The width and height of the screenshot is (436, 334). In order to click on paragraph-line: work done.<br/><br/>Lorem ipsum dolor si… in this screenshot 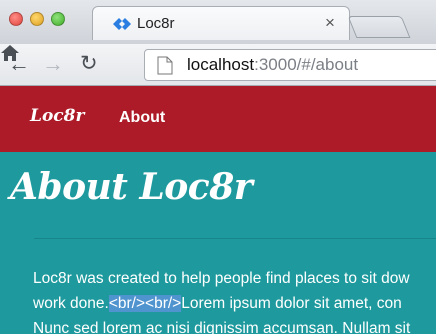, I will do `click(234, 303)`.